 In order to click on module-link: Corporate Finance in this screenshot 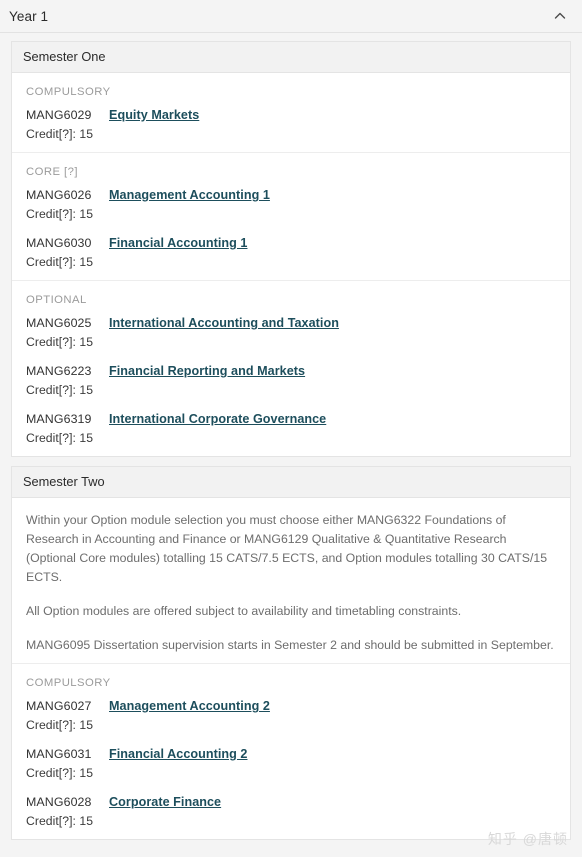, I will do `click(165, 802)`.